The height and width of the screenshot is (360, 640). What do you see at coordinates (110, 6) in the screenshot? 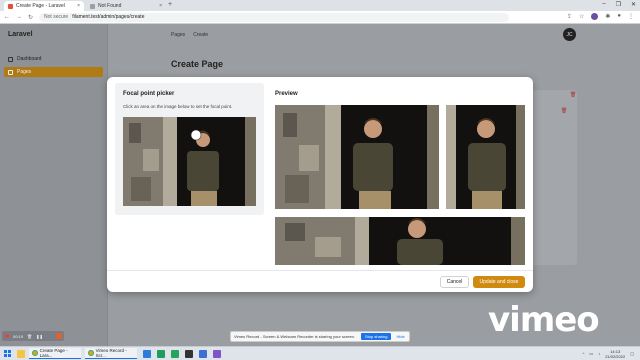
I see `tab-title: Not Found` at bounding box center [110, 6].